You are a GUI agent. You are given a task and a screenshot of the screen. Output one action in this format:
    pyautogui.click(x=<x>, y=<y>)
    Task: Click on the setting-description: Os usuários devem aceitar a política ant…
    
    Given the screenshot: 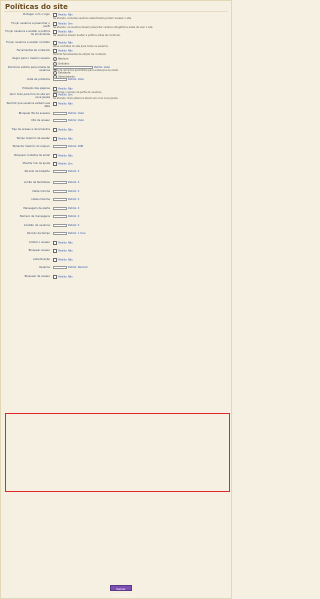 What is the action you would take?
    pyautogui.click(x=87, y=35)
    